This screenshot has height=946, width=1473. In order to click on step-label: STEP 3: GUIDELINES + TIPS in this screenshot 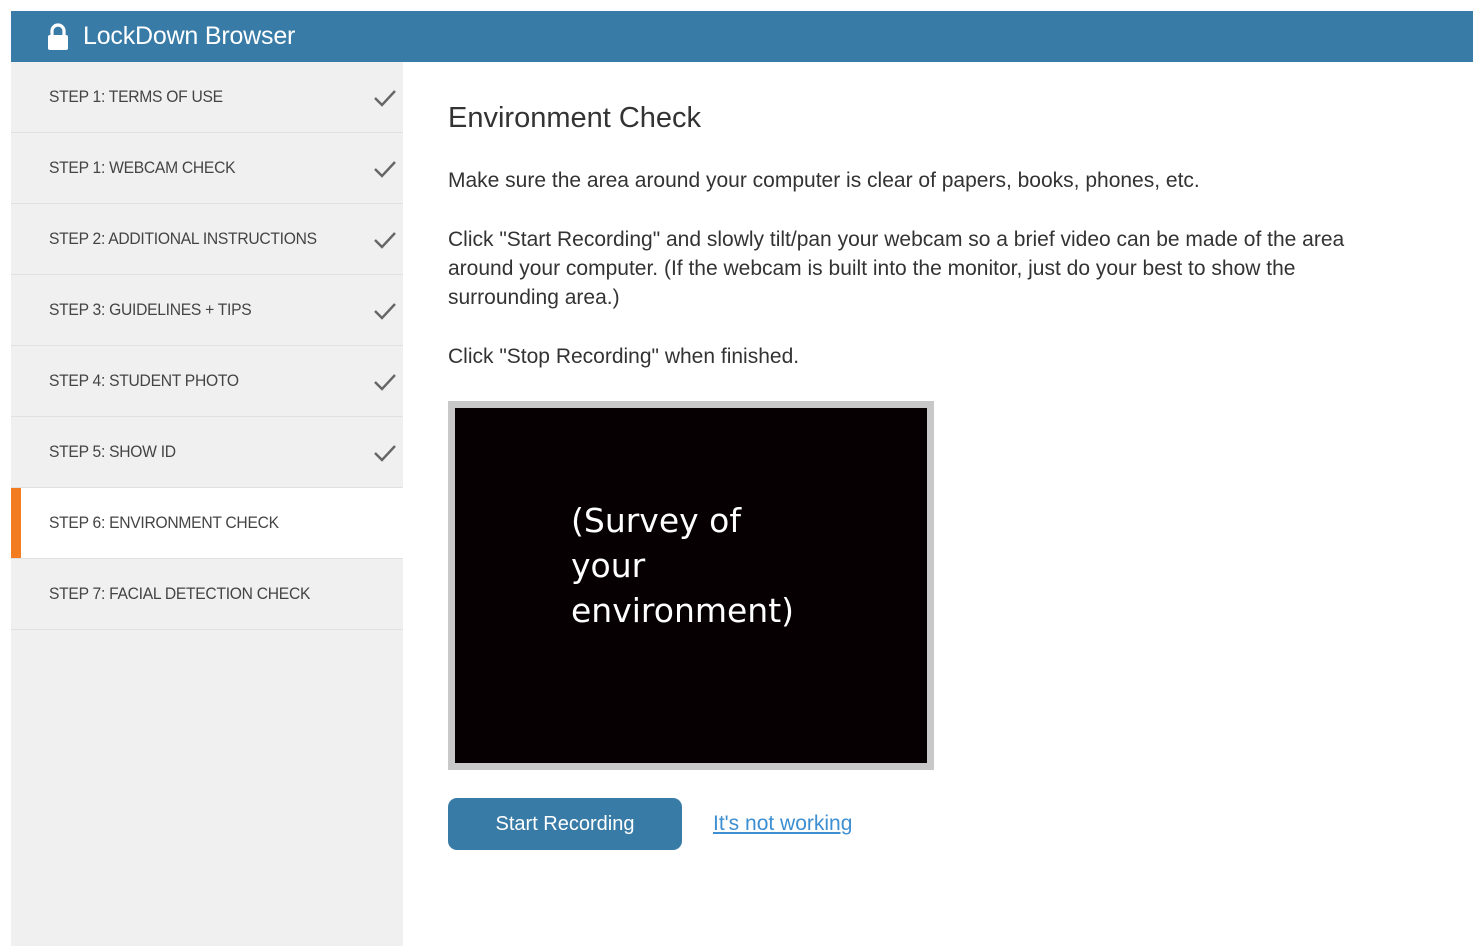, I will do `click(150, 309)`.